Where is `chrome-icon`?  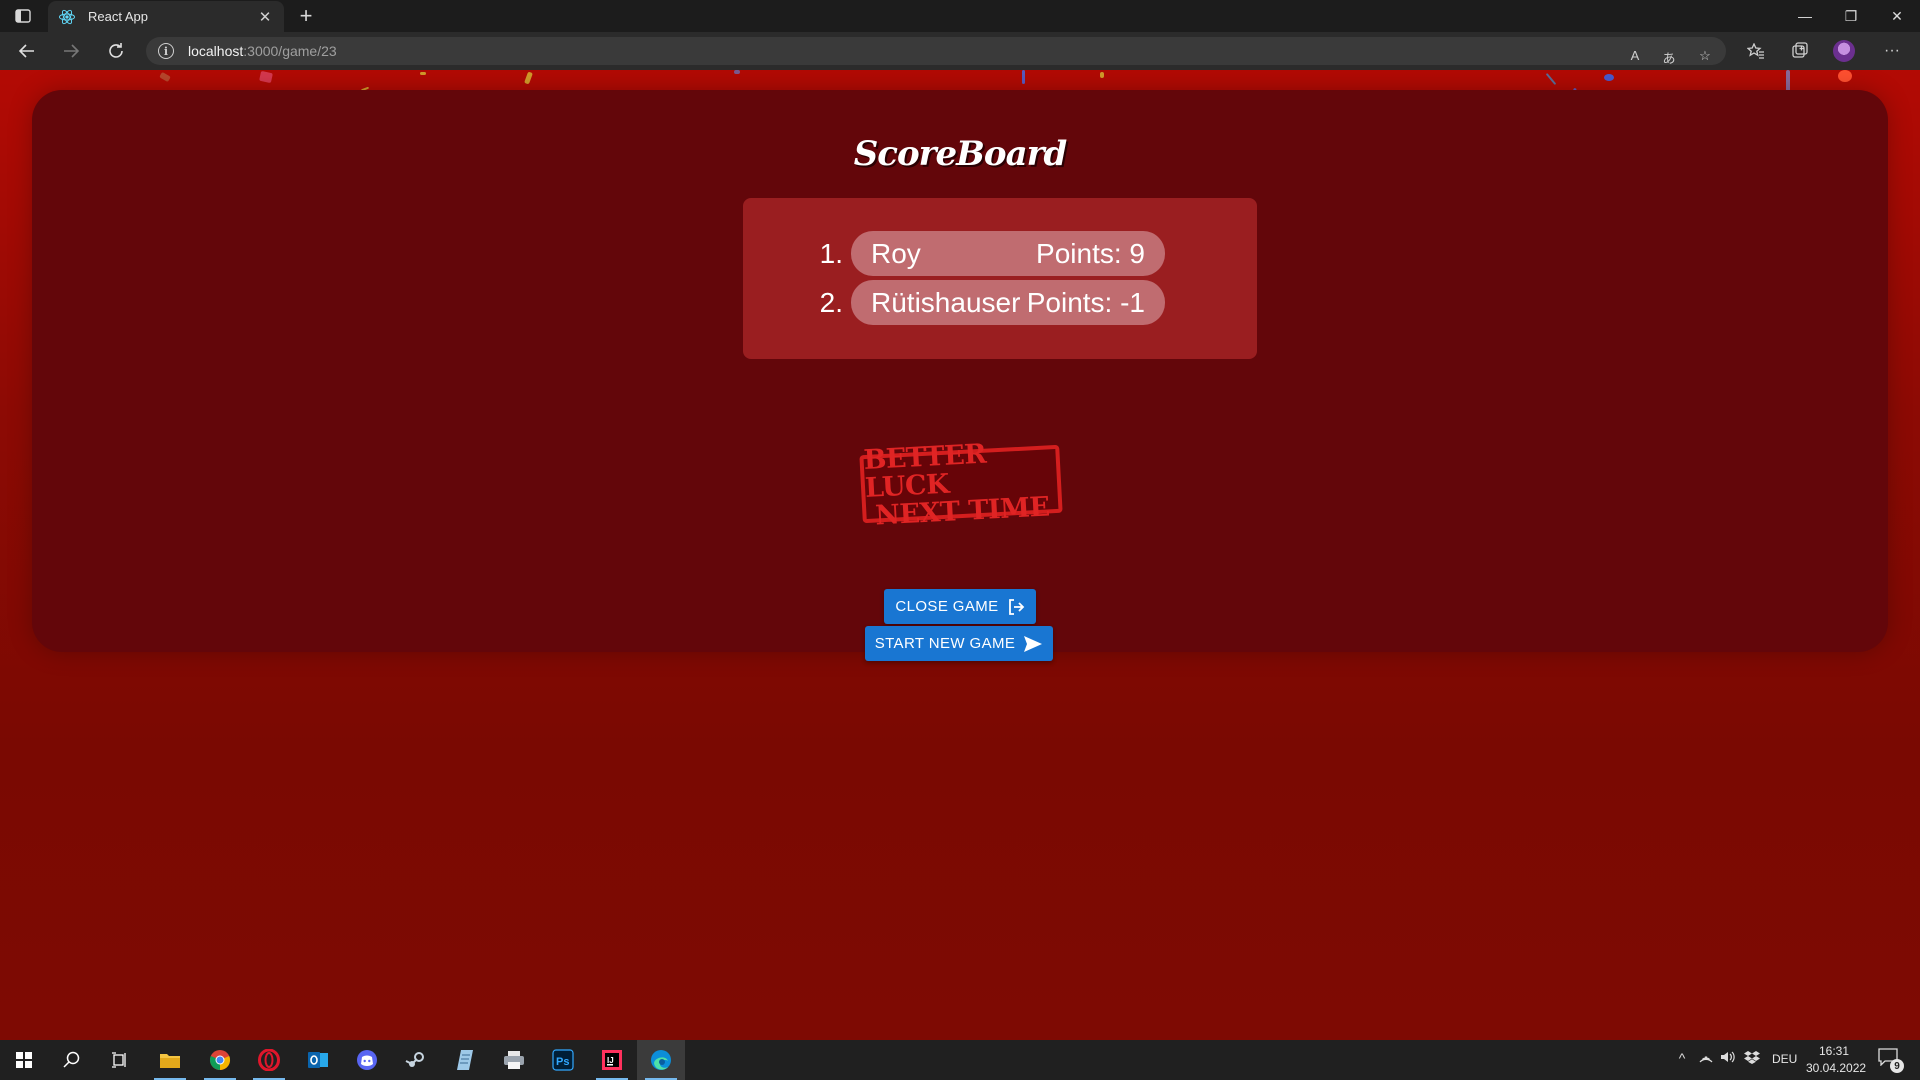
chrome-icon is located at coordinates (220, 1060).